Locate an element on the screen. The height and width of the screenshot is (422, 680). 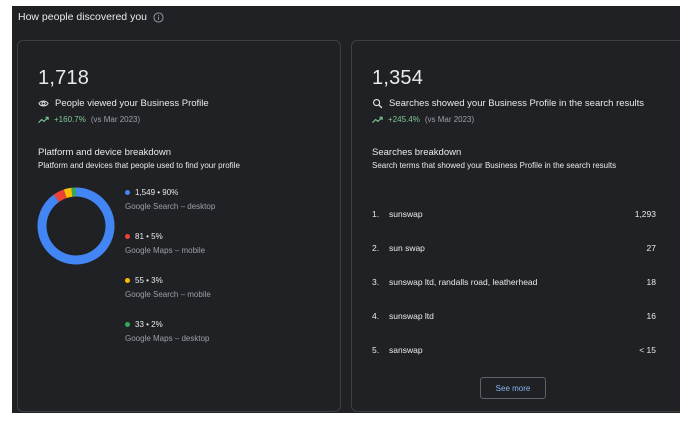
legend-item: 33 • 2% Google Maps – desktop is located at coordinates (170, 342).